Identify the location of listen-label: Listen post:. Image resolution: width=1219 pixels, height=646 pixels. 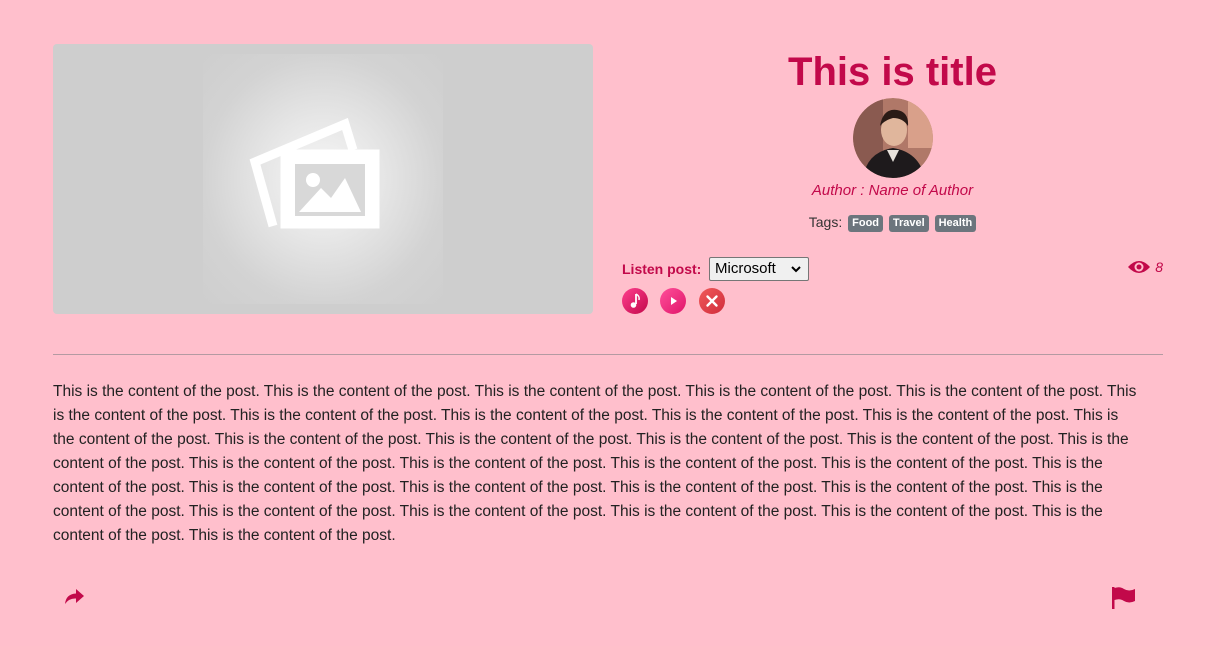
(662, 269).